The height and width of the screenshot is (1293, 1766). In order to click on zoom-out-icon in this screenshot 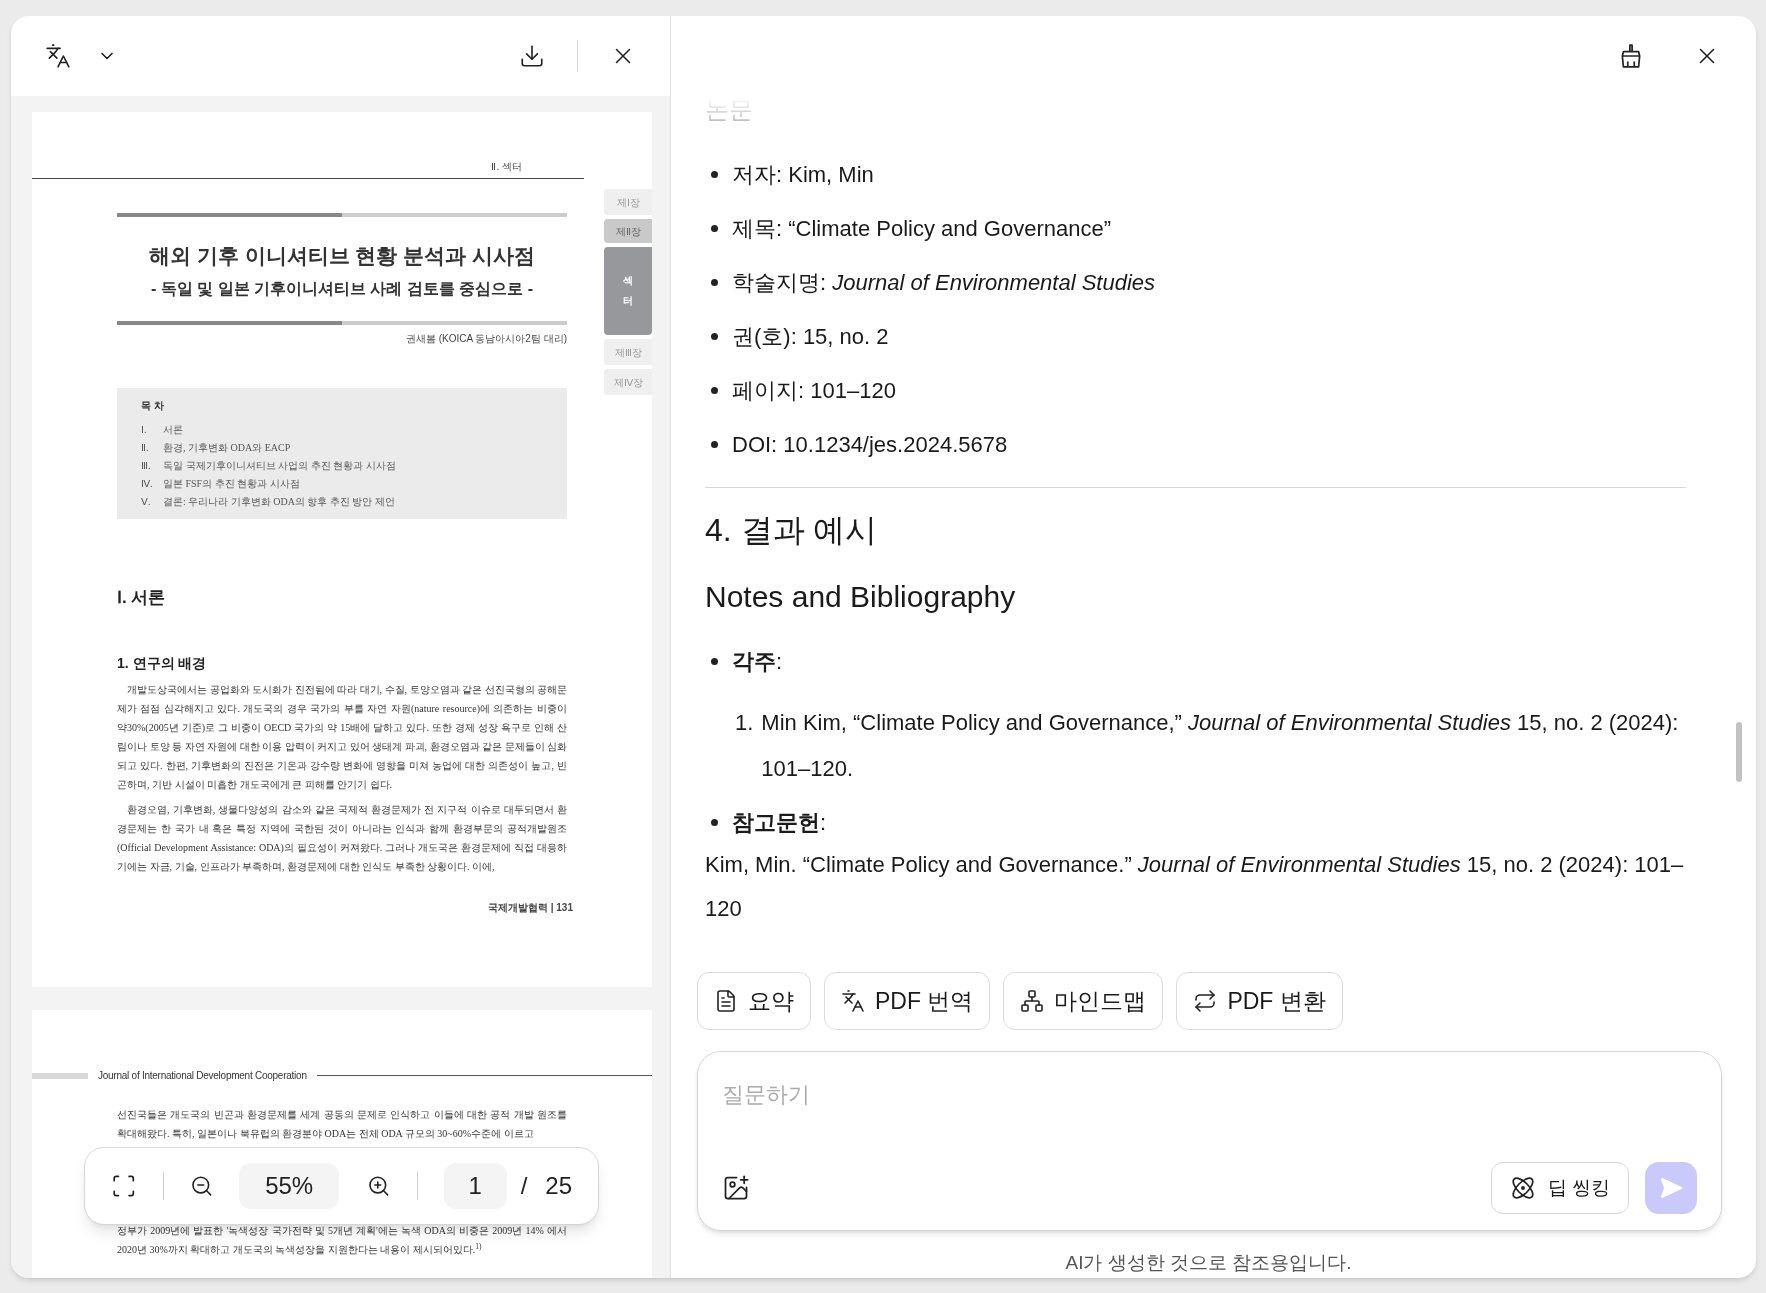, I will do `click(201, 1186)`.